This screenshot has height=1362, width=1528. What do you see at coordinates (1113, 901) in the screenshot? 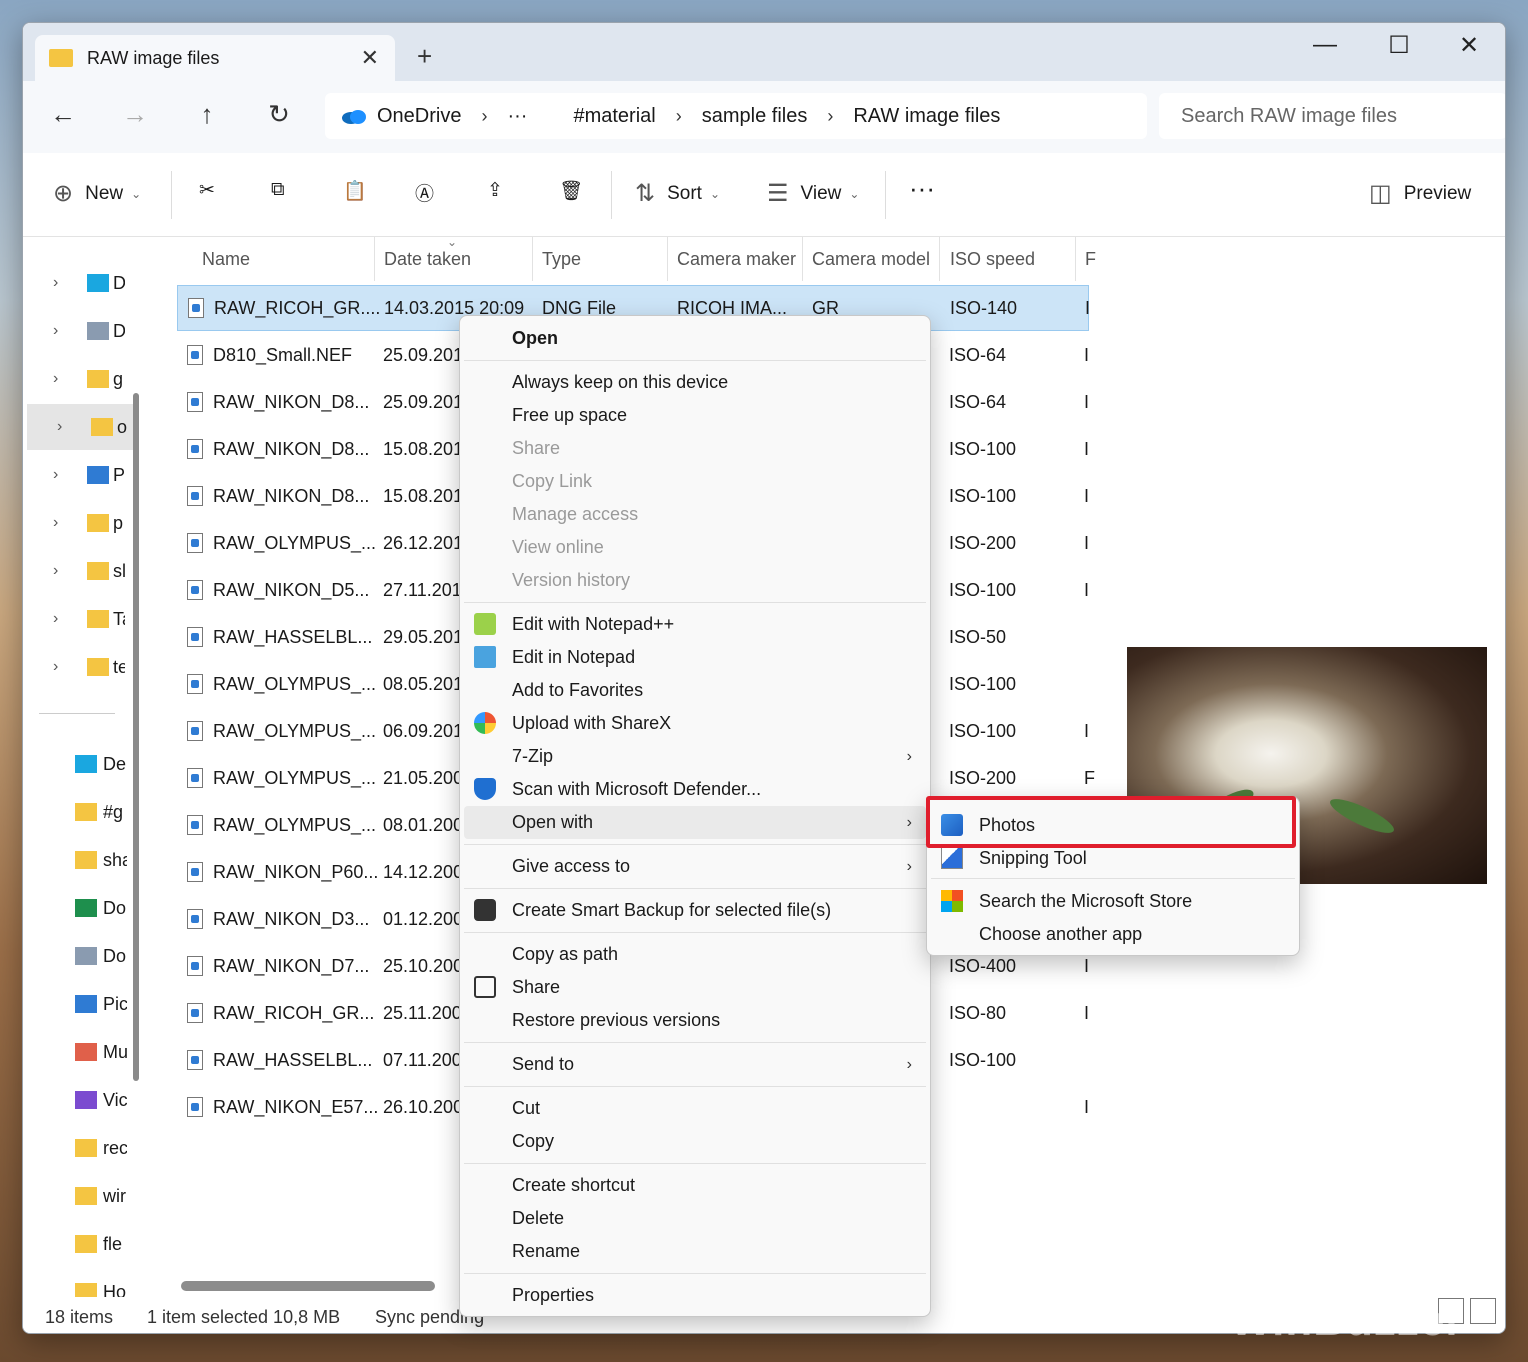
I see `submenu-item-search-the-microsoft-store: Search the Microsoft Store` at bounding box center [1113, 901].